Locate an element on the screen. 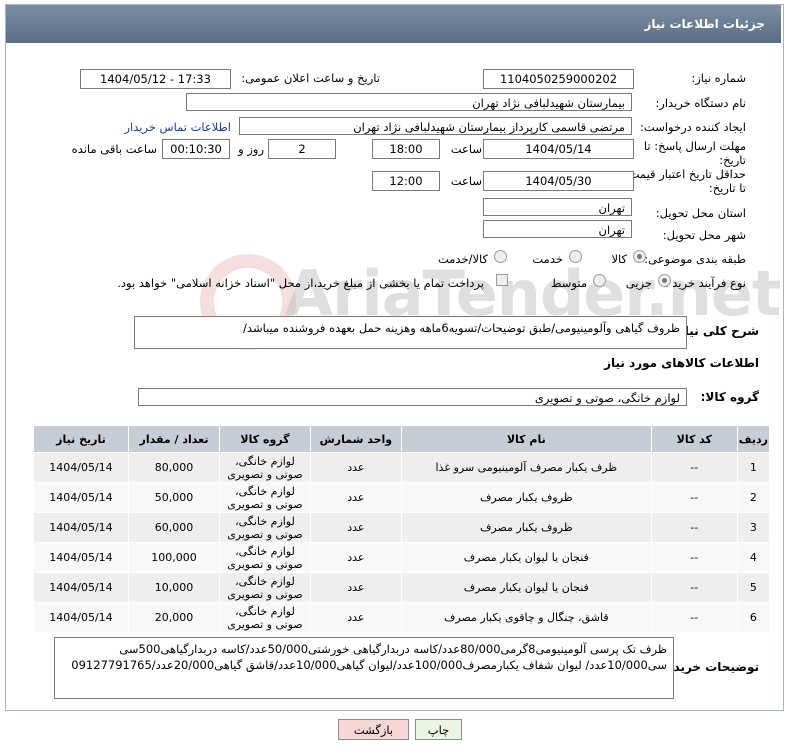  cell-name: فنجان یا لیوان یکبار مصرف is located at coordinates (526, 587).